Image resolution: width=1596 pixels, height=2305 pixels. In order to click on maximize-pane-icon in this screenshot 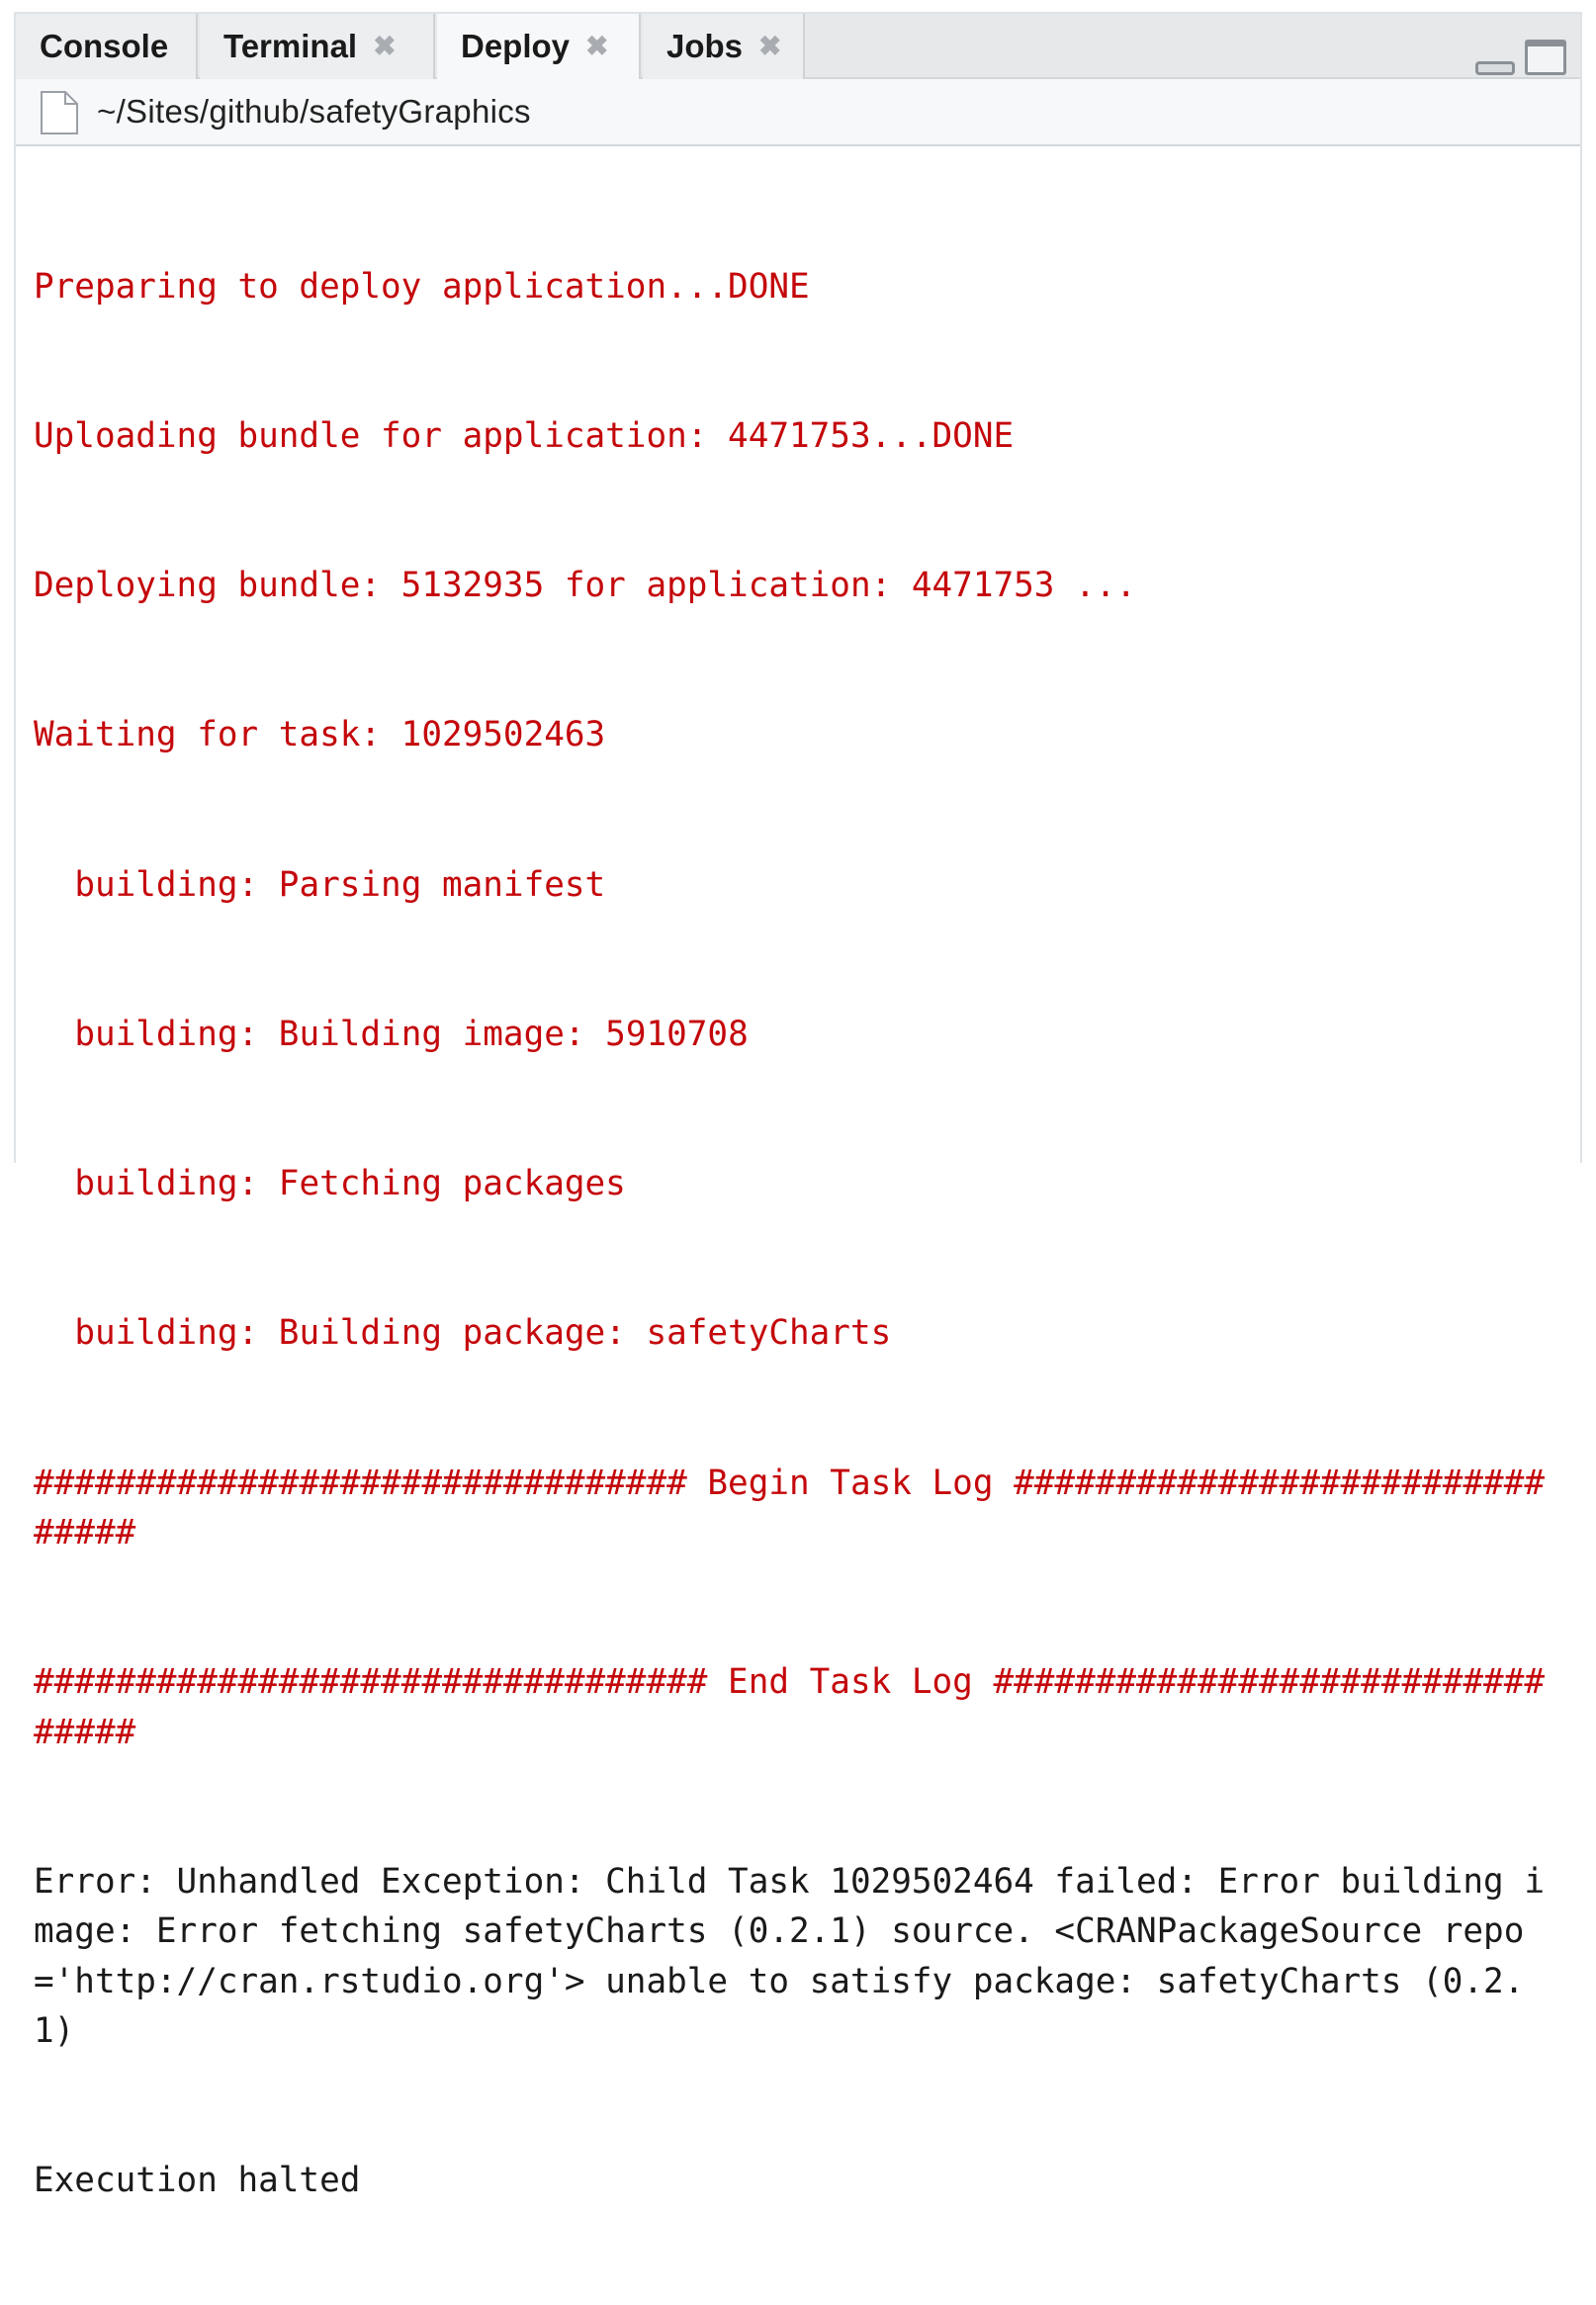, I will do `click(1545, 57)`.